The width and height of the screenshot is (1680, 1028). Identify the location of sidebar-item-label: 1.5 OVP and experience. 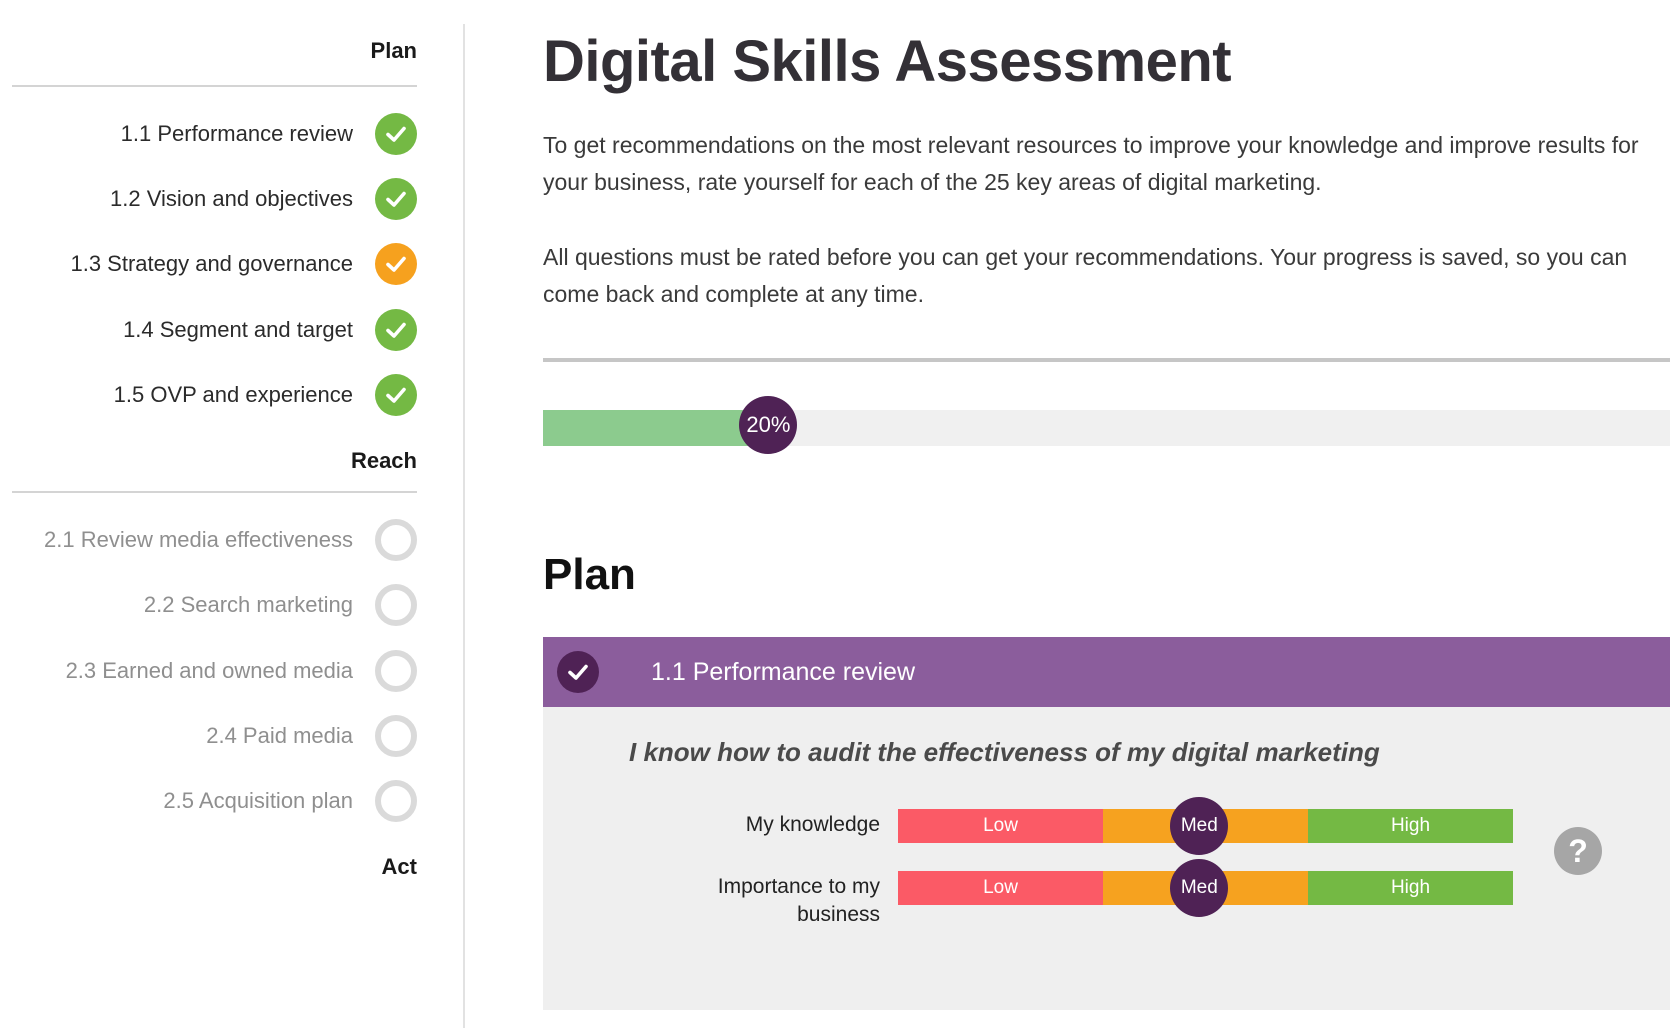
(233, 394).